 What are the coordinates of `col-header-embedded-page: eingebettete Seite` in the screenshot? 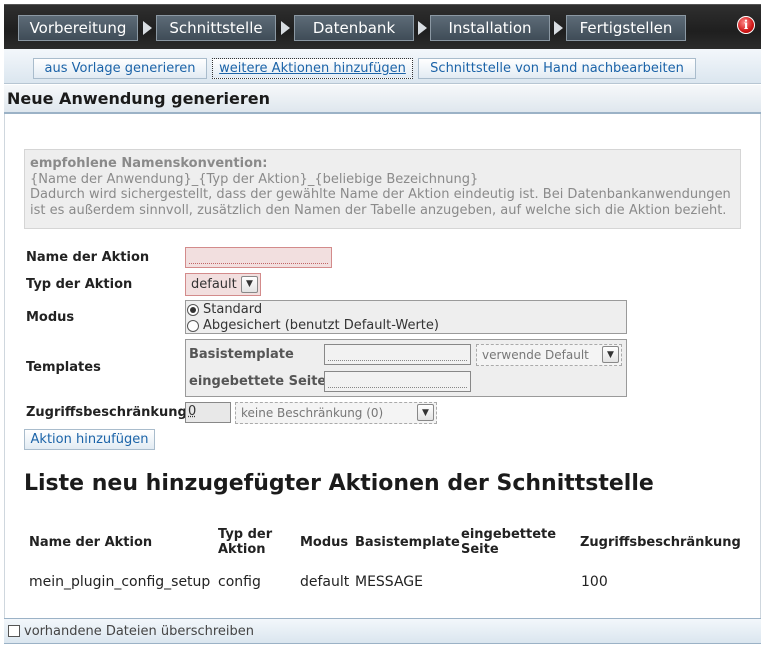 It's located at (508, 542).